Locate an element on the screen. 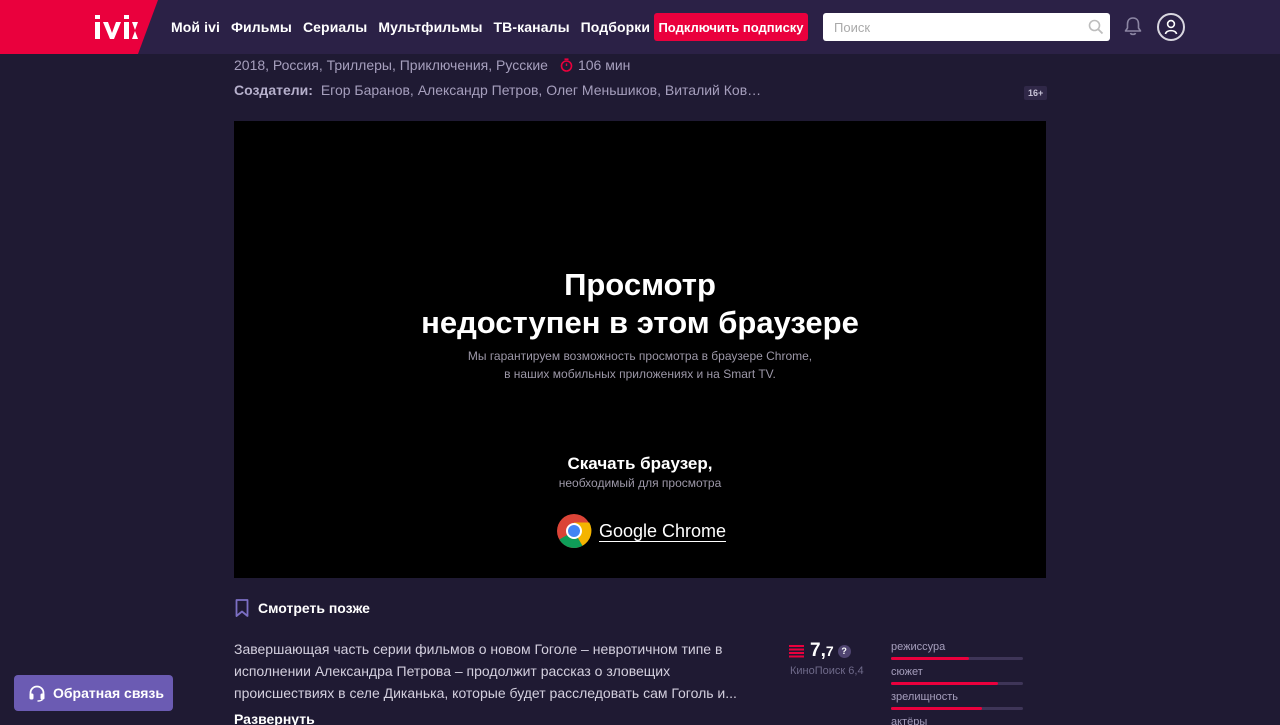 The width and height of the screenshot is (1280, 725). nav-series: Сериалы is located at coordinates (335, 27).